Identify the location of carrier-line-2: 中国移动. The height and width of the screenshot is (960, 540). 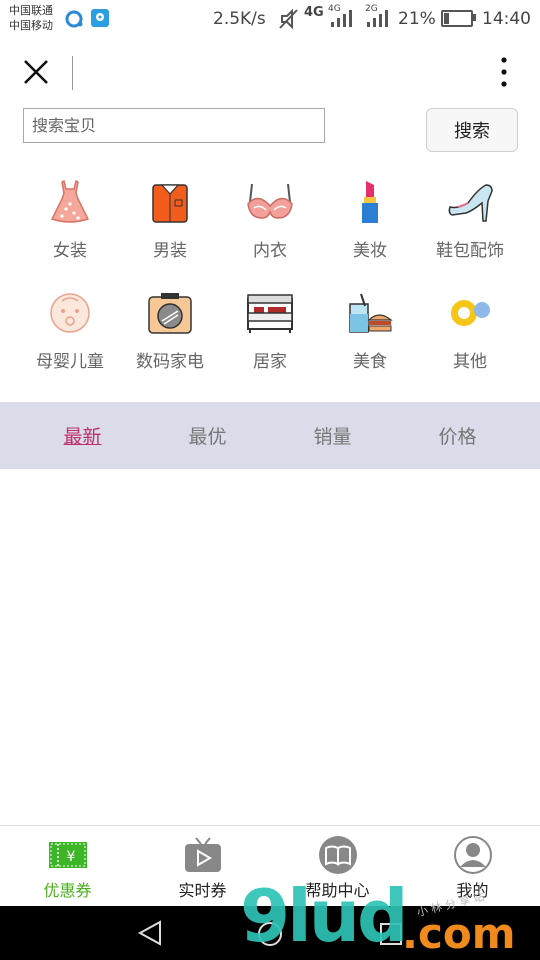
(31, 25).